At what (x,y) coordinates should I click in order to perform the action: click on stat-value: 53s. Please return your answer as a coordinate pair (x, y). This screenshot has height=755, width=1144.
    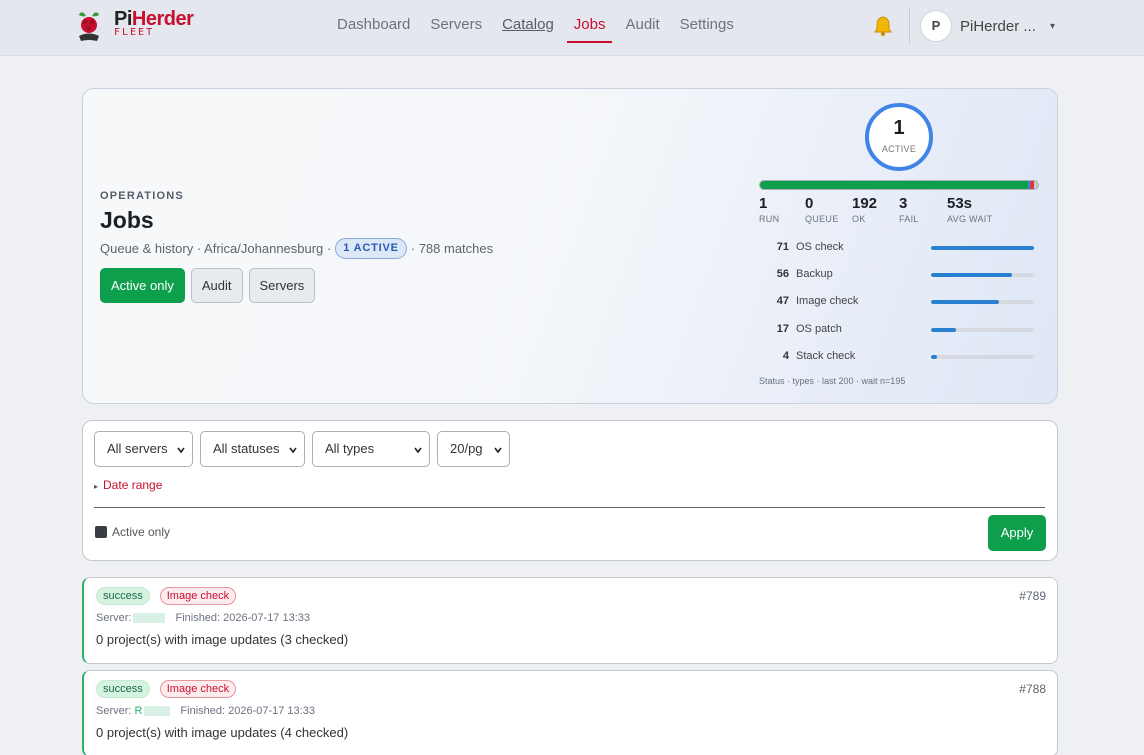
    Looking at the image, I should click on (960, 203).